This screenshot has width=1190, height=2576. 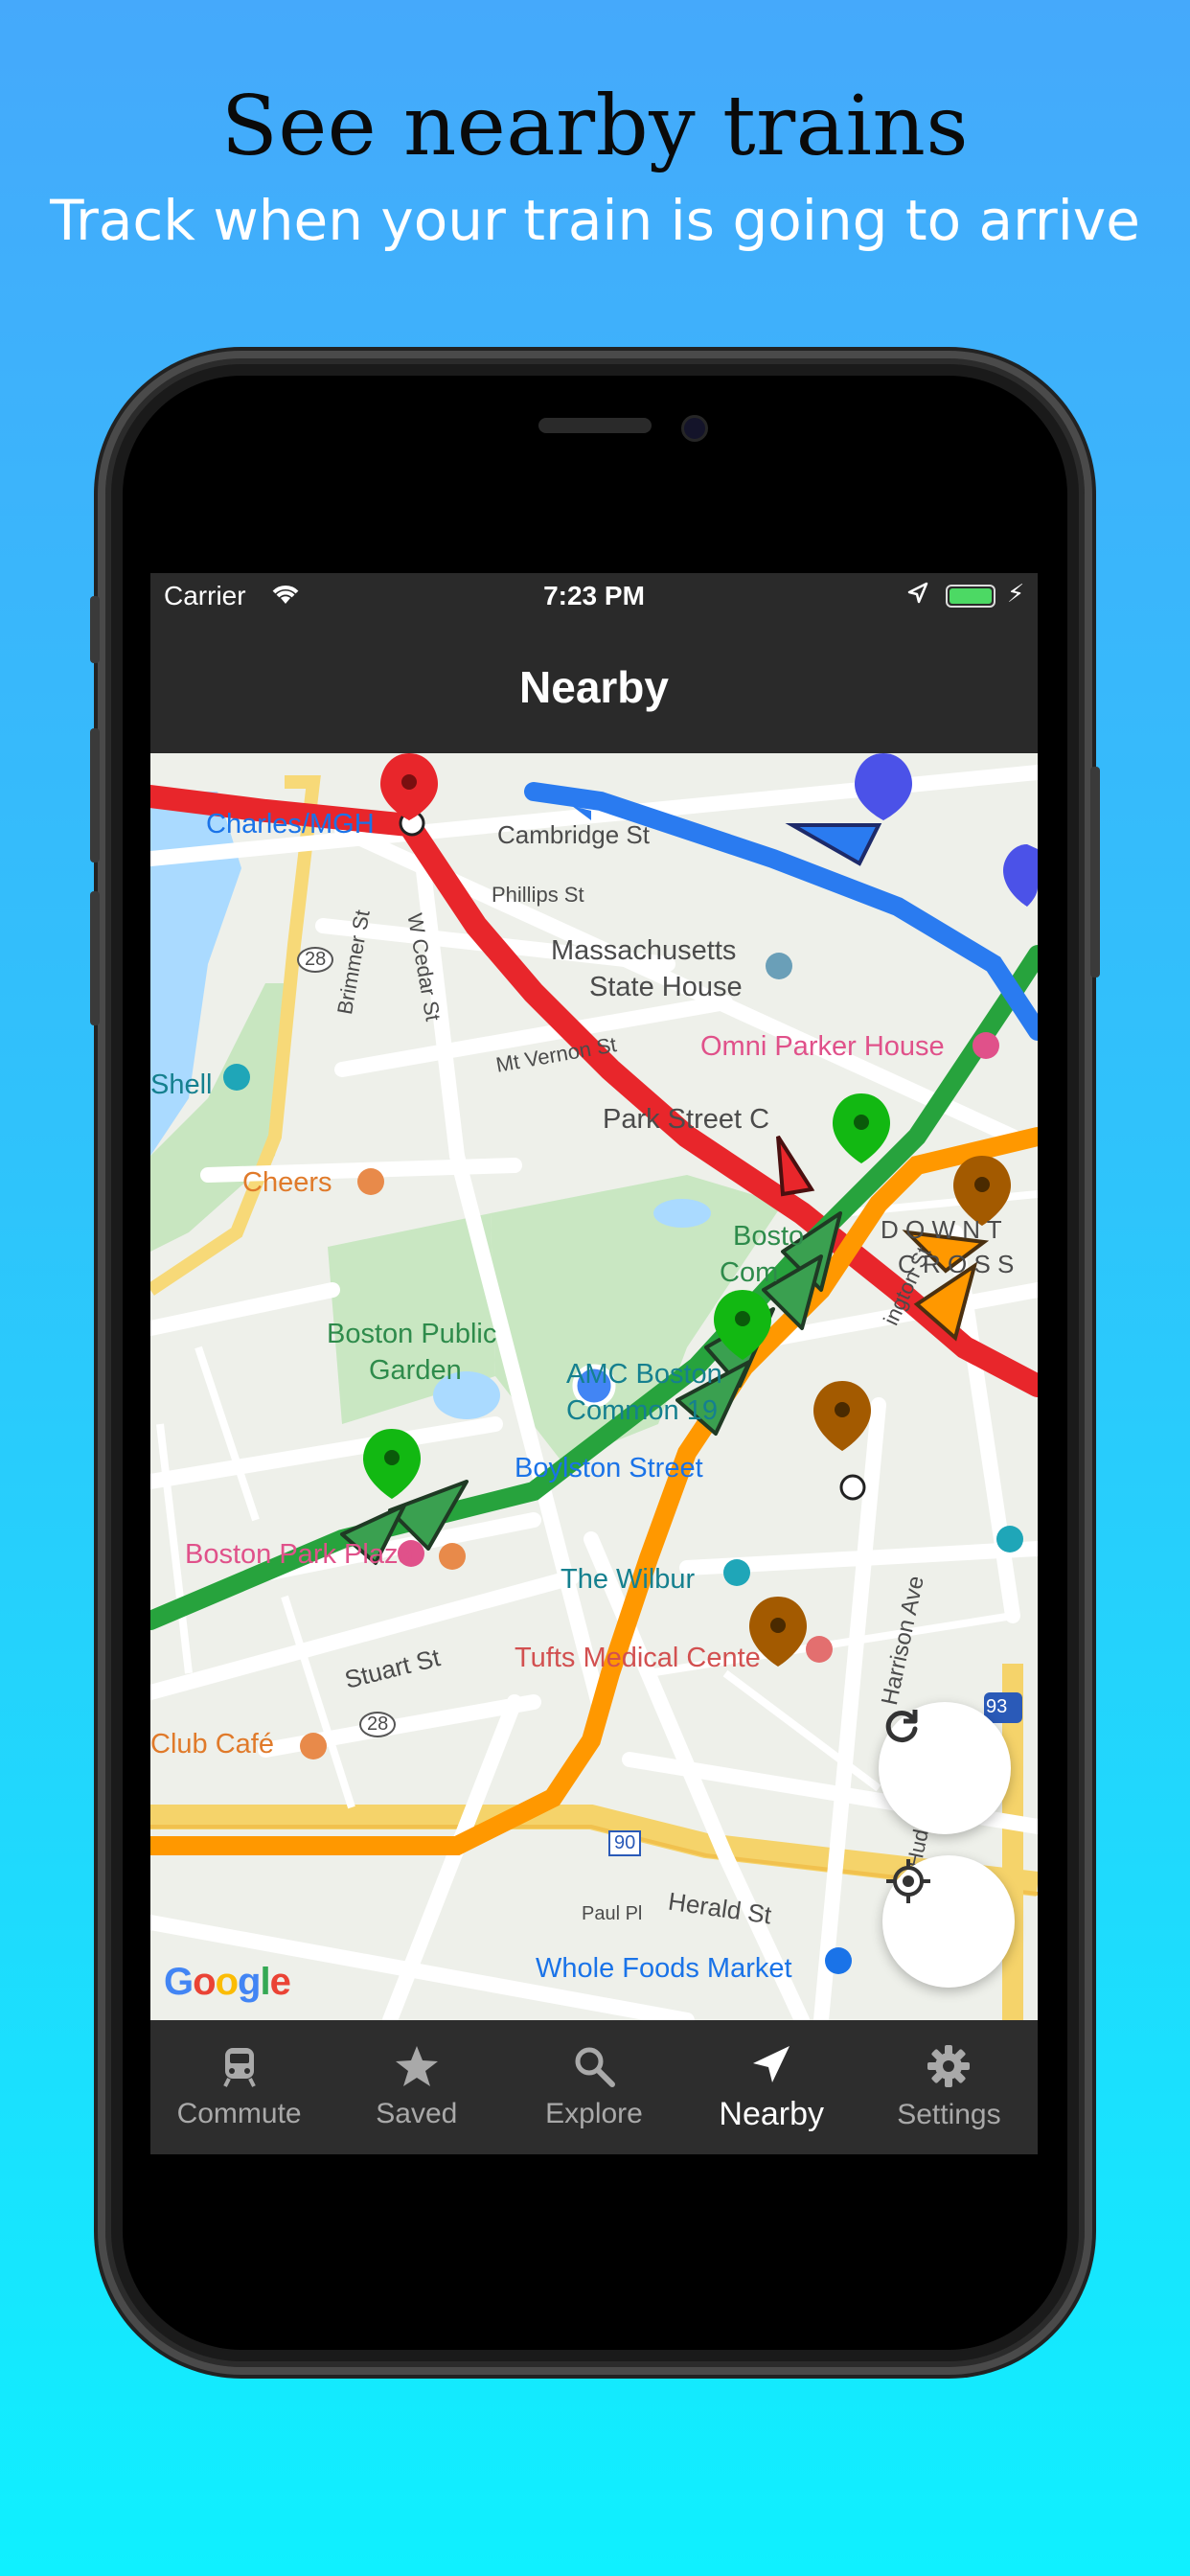 I want to click on map-label-park-plaza: Boston Park Plaza, so click(x=300, y=1554).